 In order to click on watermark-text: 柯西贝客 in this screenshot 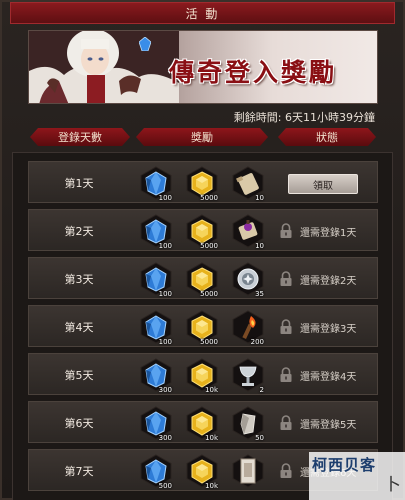, I will do `click(344, 465)`.